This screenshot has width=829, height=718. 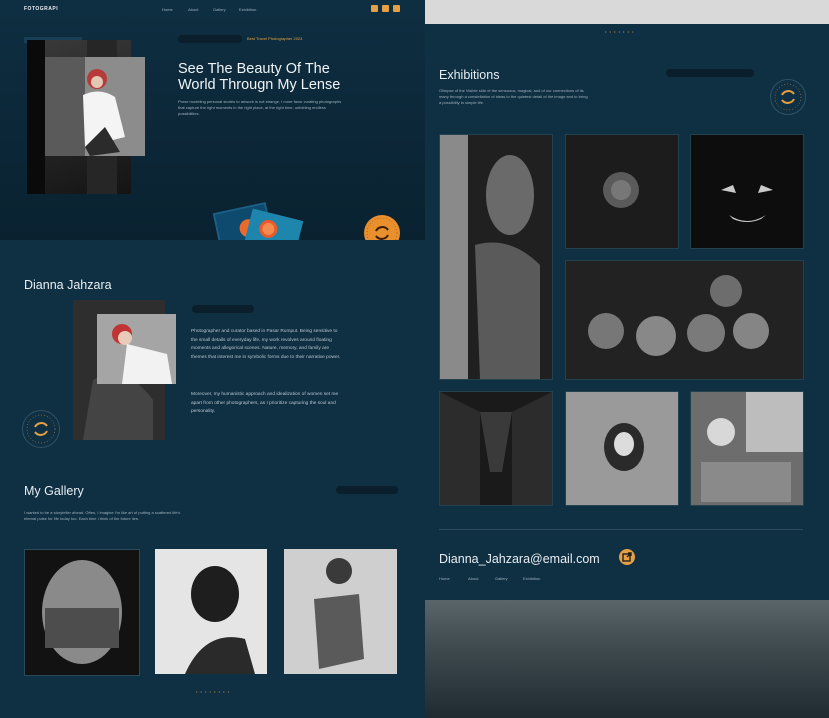 What do you see at coordinates (501, 578) in the screenshot?
I see `footer-link-gallery: Gallery` at bounding box center [501, 578].